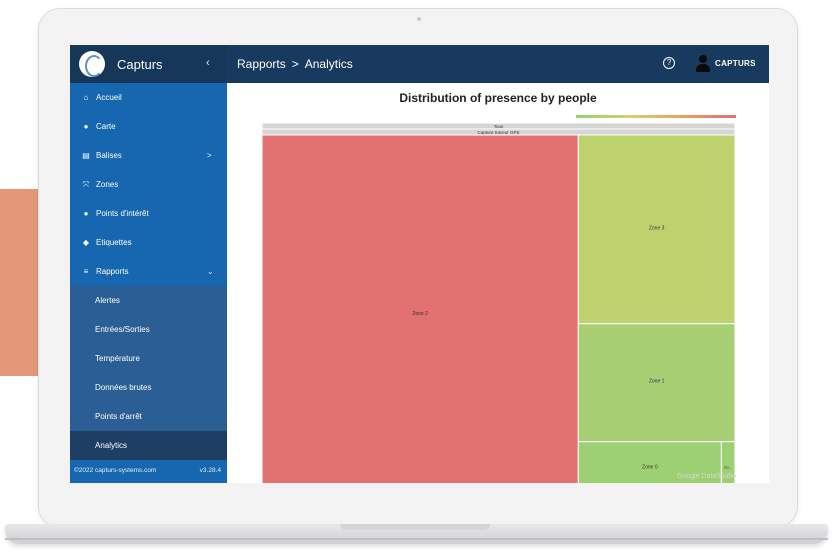  Describe the element at coordinates (148, 358) in the screenshot. I see `submenu-item-temperature: Température` at that location.